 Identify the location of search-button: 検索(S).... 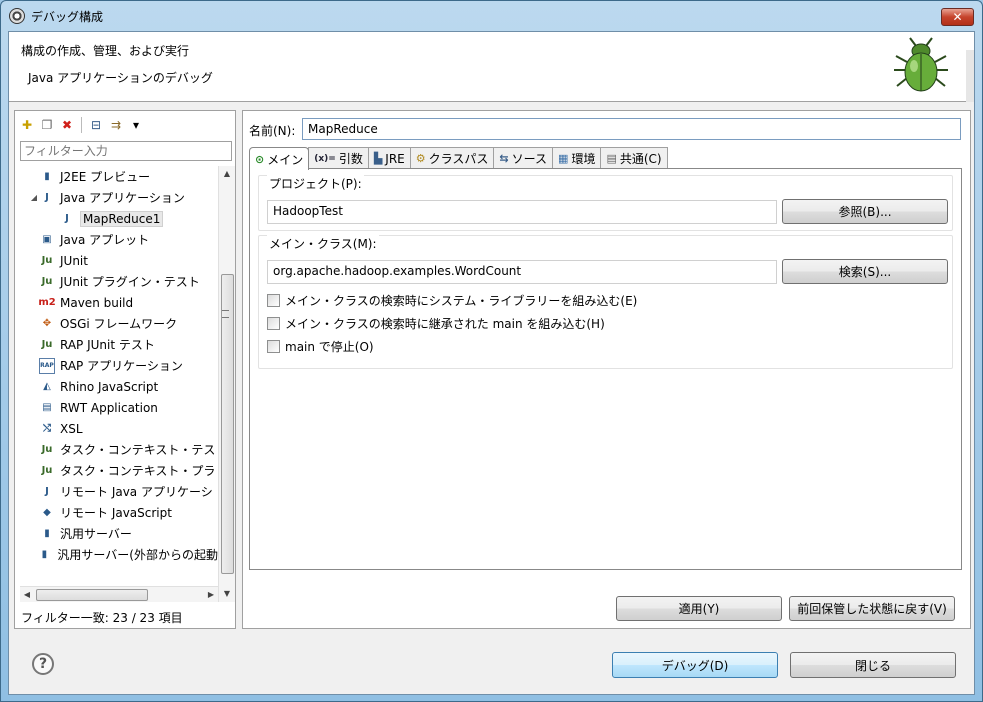
(865, 271).